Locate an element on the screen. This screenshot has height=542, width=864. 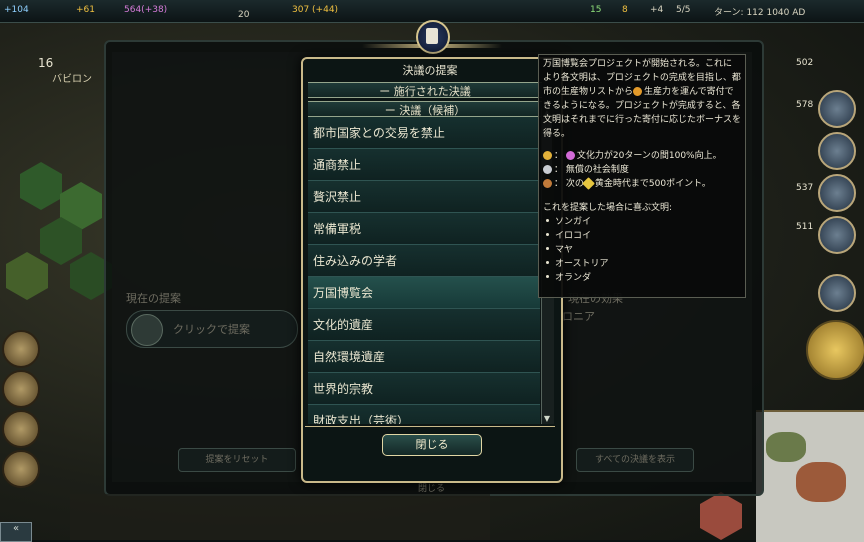
reward-bronze: ： 次の 黄金時代まで500ポイント。 is located at coordinates (642, 184).